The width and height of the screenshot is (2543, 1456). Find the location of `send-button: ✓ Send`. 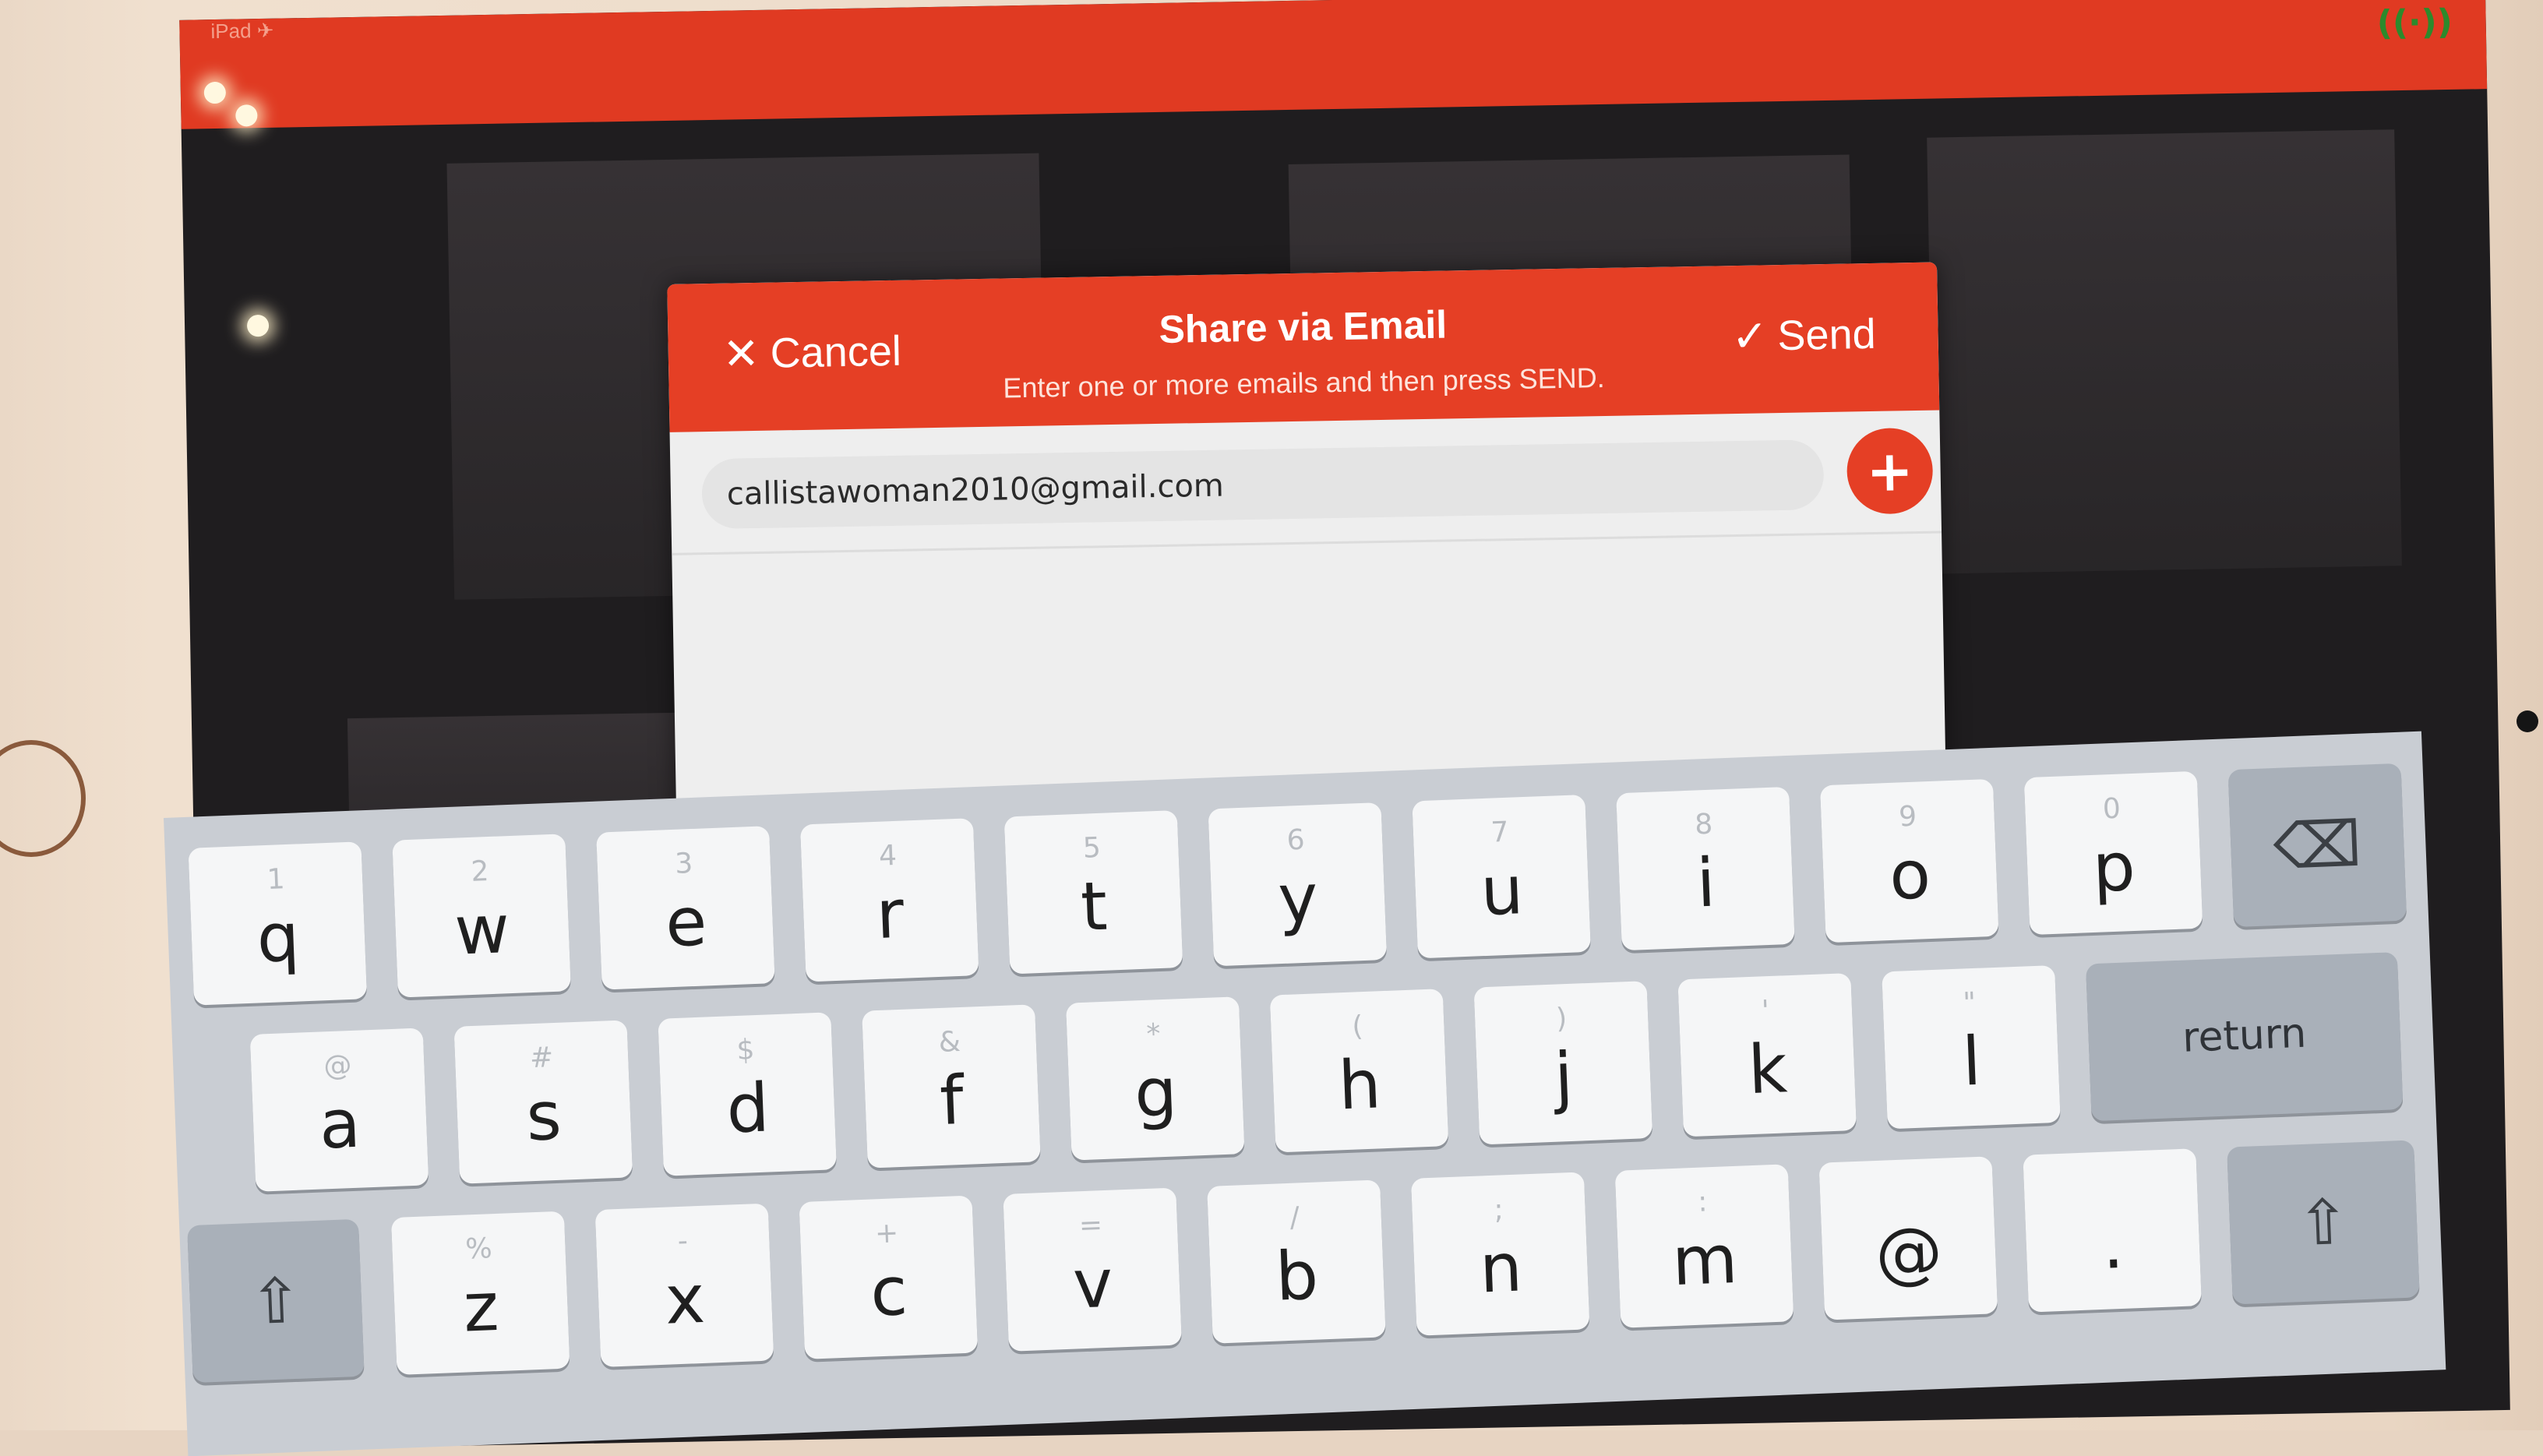

send-button: ✓ Send is located at coordinates (1803, 336).